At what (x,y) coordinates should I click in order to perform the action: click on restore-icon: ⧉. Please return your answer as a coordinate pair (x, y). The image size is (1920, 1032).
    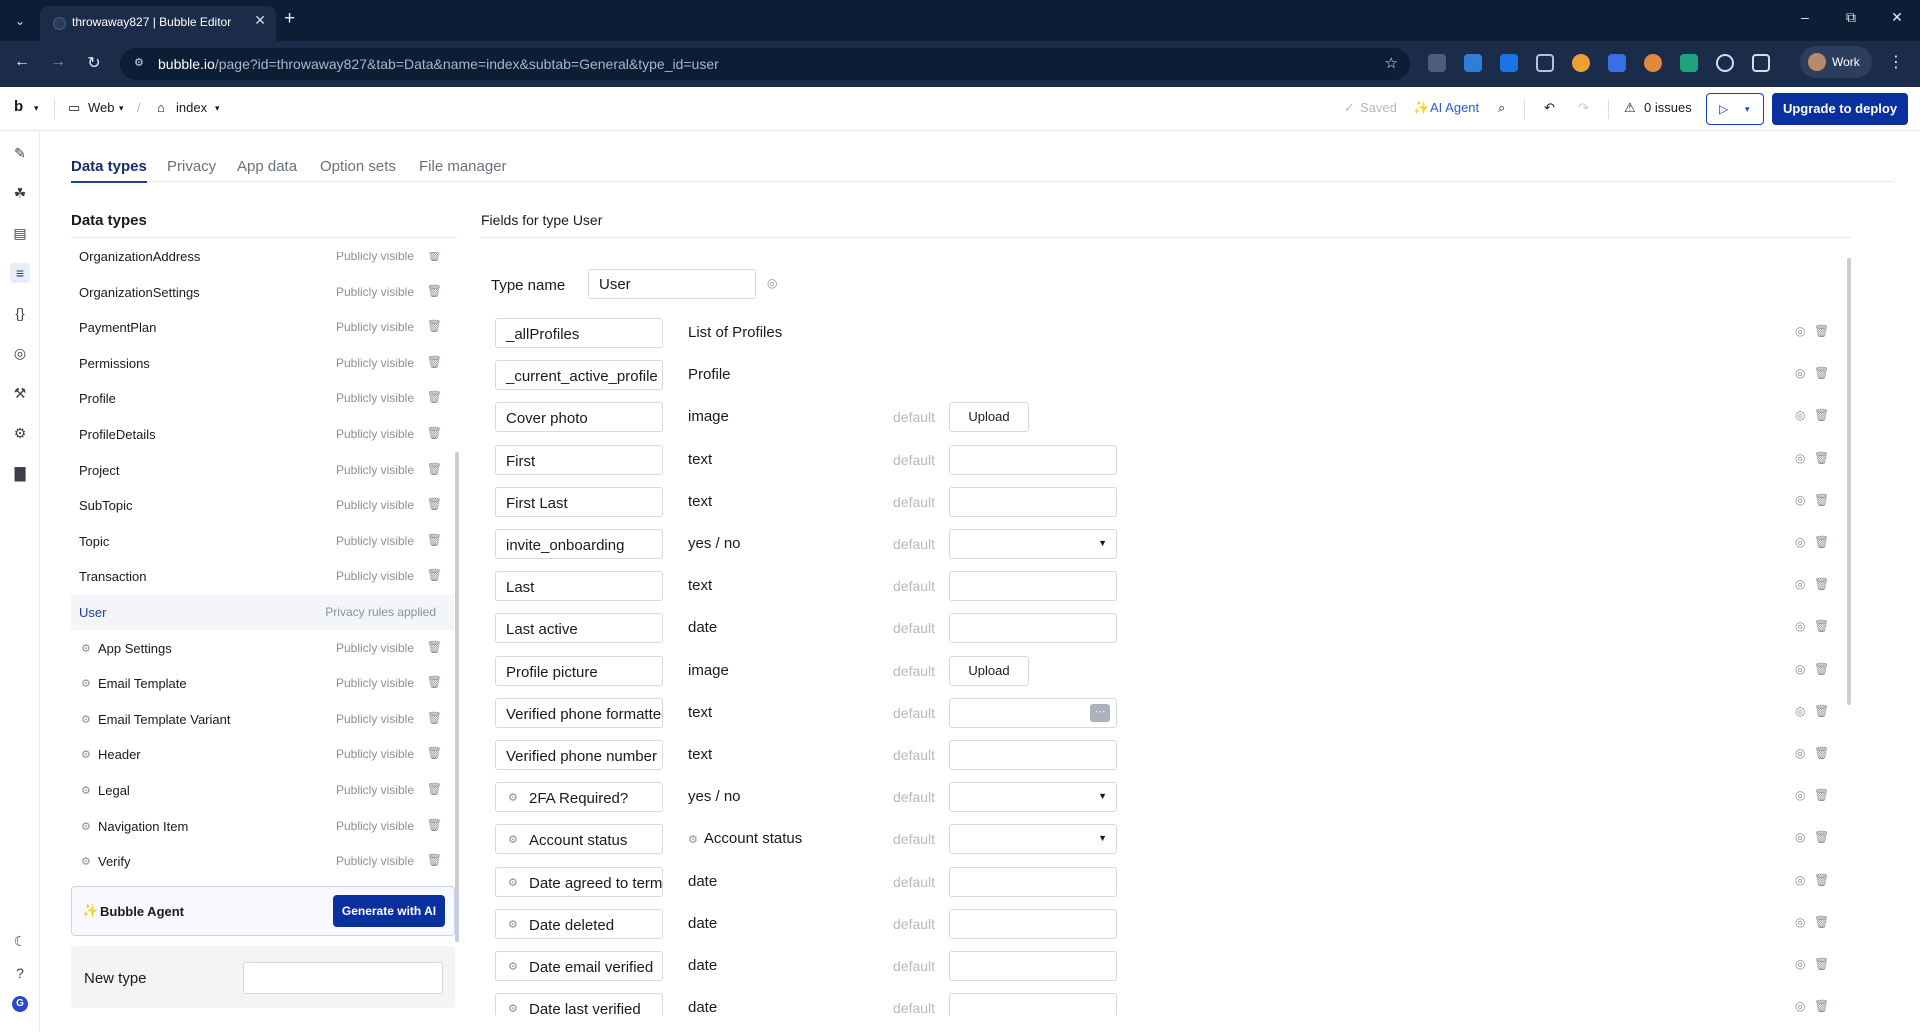
    Looking at the image, I should click on (1851, 17).